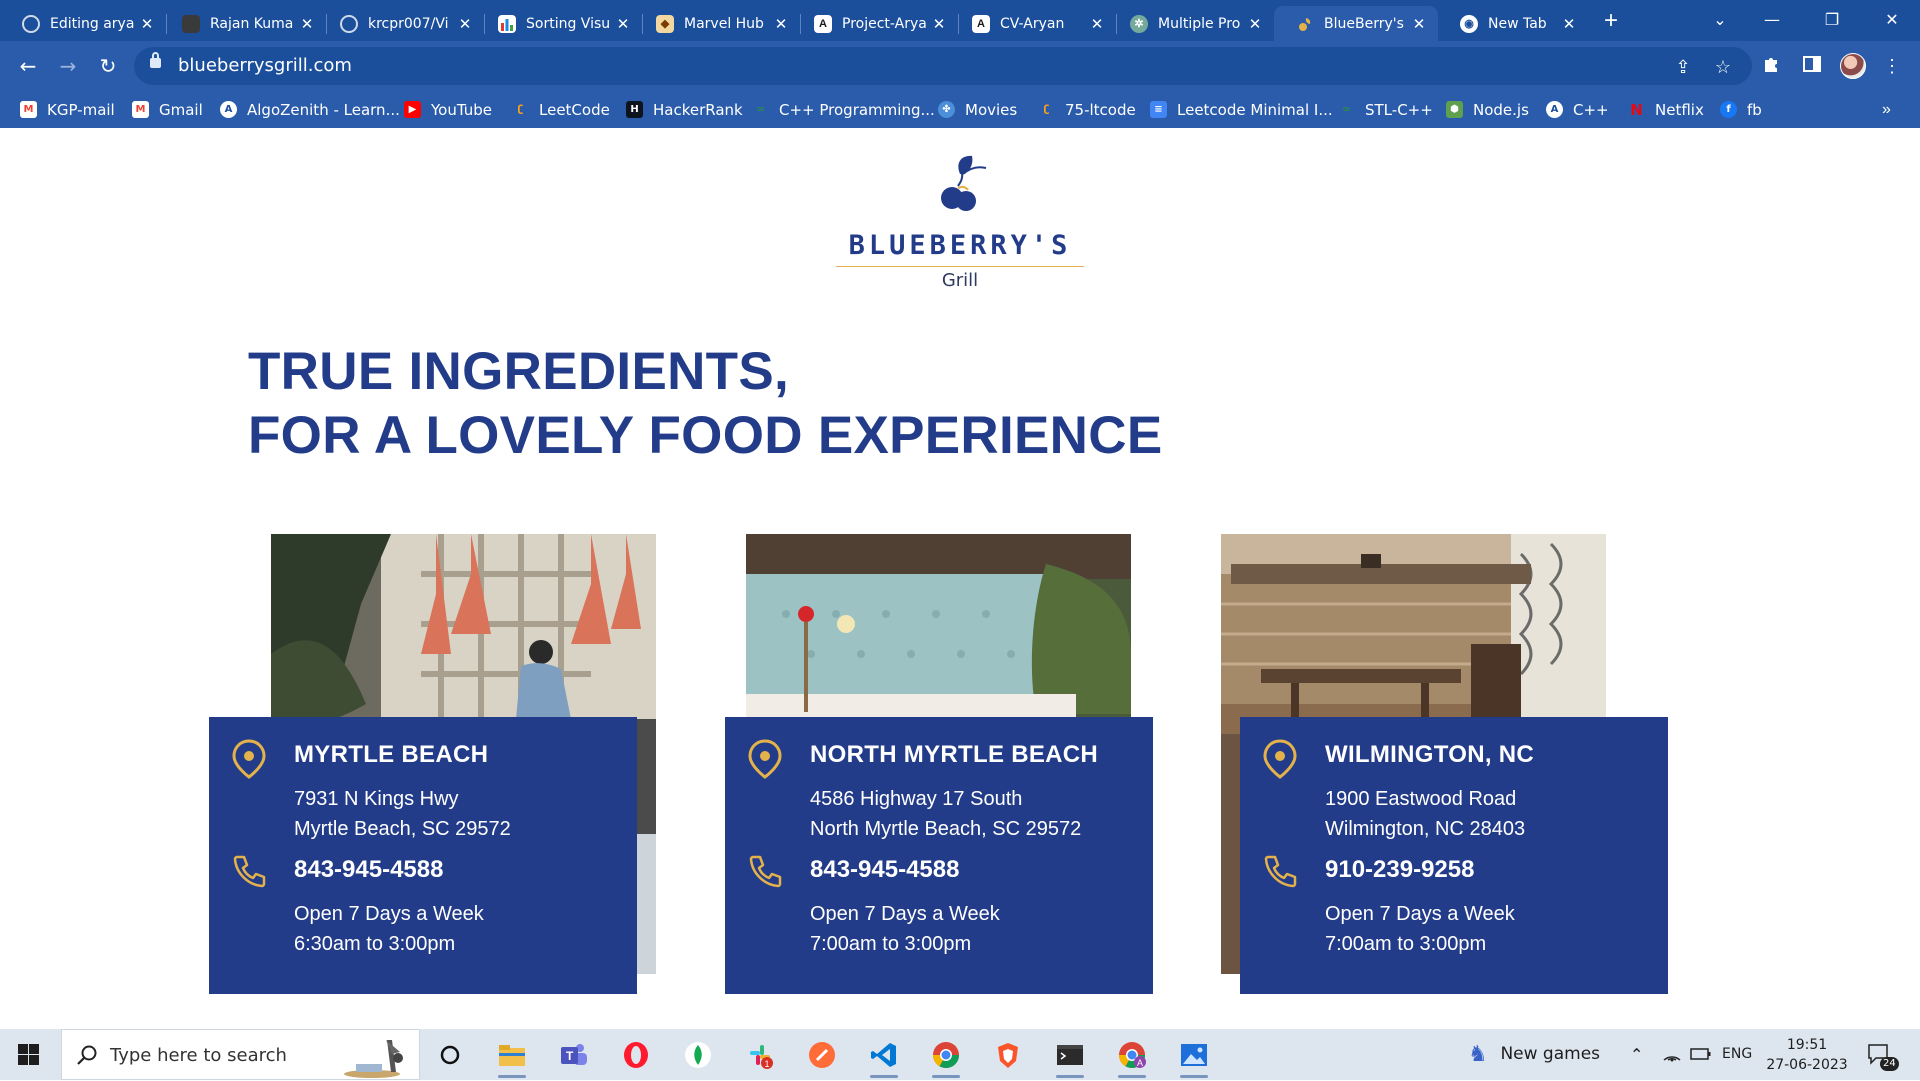  Describe the element at coordinates (265, 66) in the screenshot. I see `url-text: blueberrysgrill.com` at that location.